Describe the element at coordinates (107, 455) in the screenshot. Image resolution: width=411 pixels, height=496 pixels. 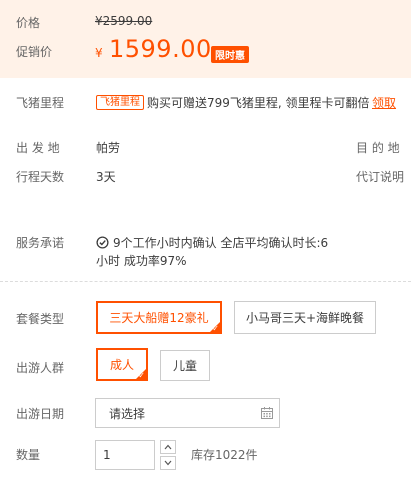
I see `quantity-value: 1` at that location.